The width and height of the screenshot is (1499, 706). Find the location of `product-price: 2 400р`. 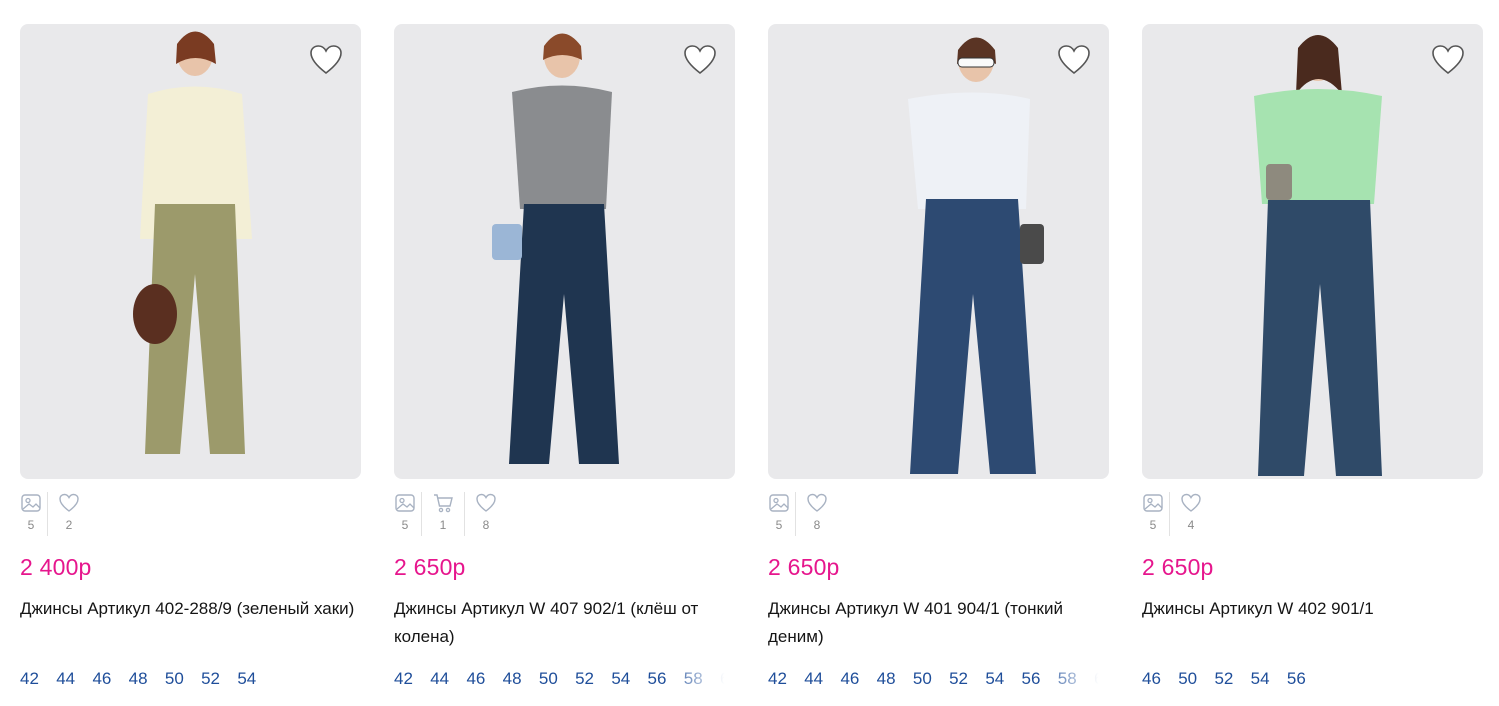

product-price: 2 400р is located at coordinates (56, 567).